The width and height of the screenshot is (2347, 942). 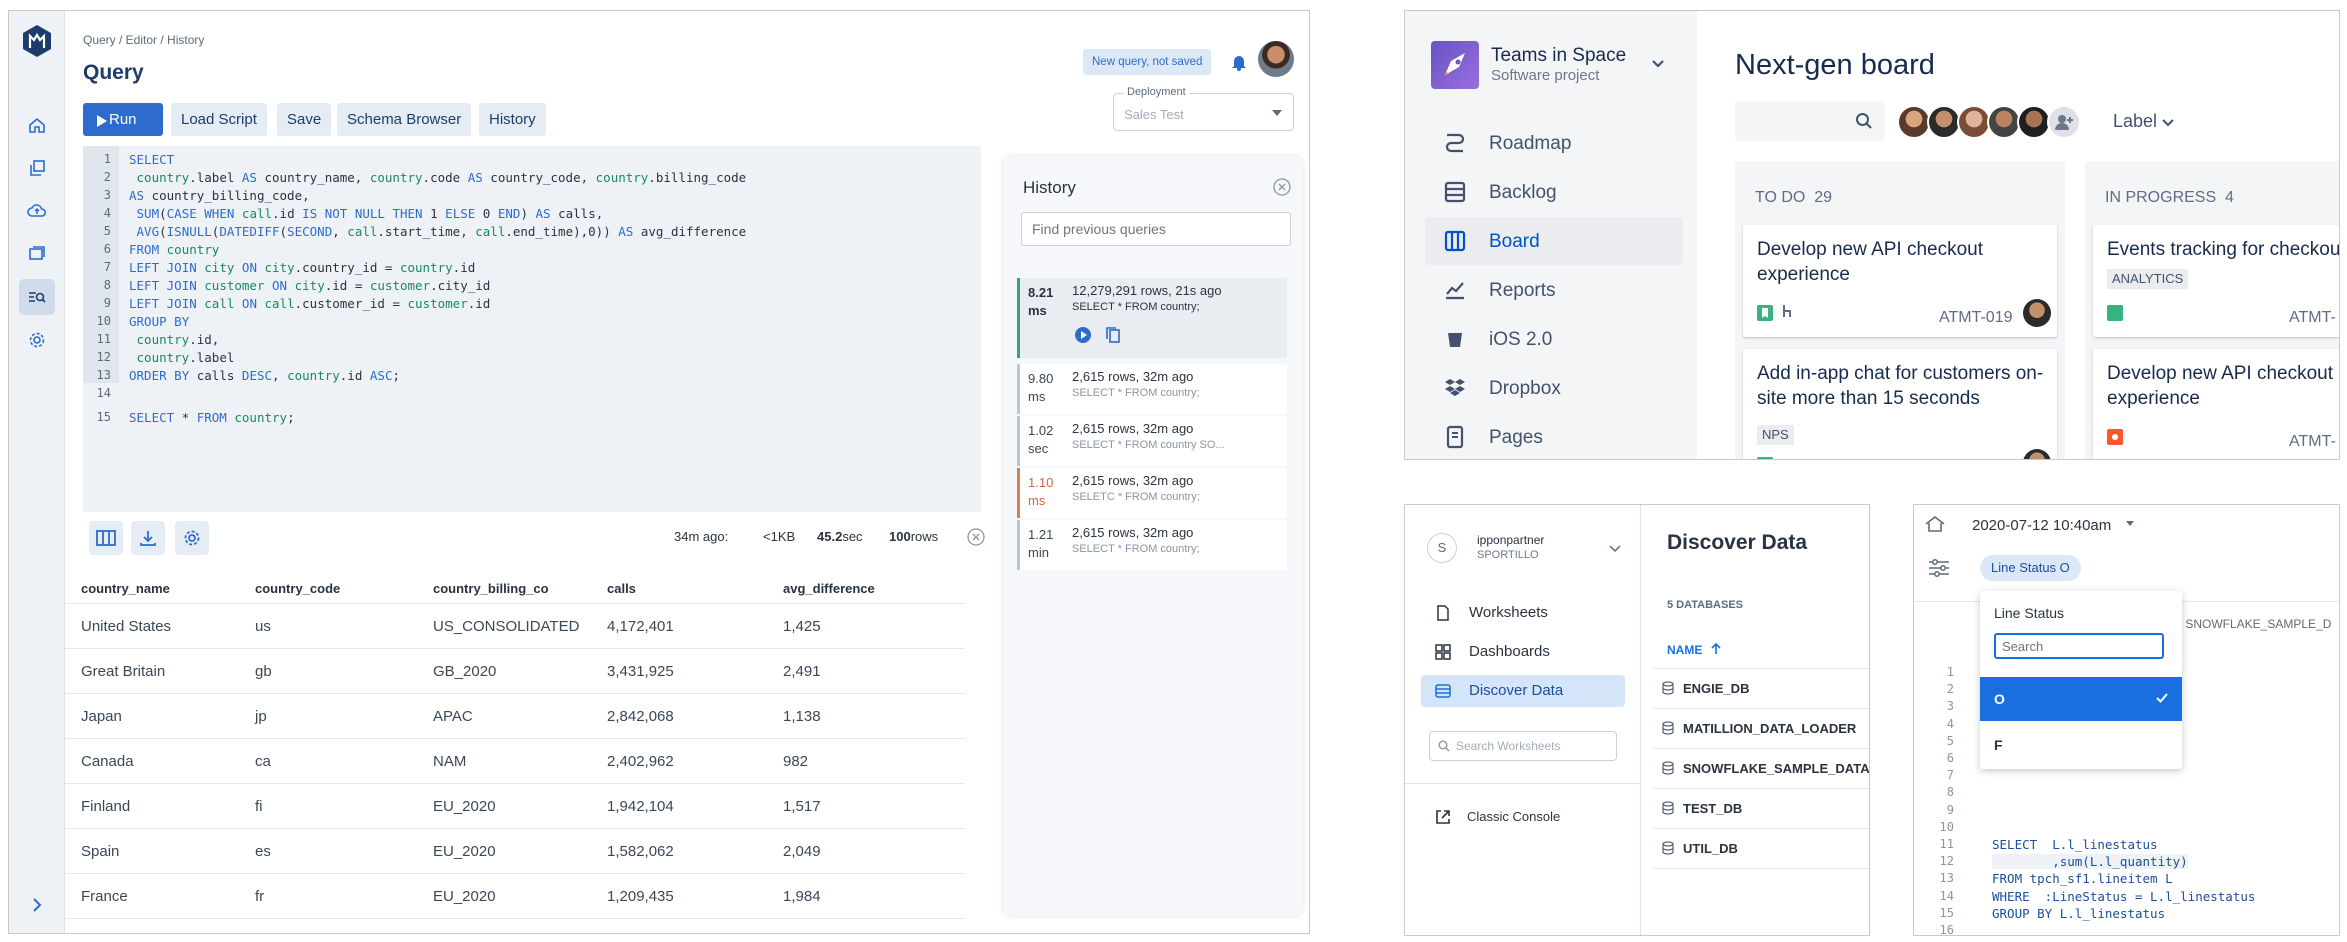 I want to click on card-title: Events tracking for checkout, so click(x=2223, y=249).